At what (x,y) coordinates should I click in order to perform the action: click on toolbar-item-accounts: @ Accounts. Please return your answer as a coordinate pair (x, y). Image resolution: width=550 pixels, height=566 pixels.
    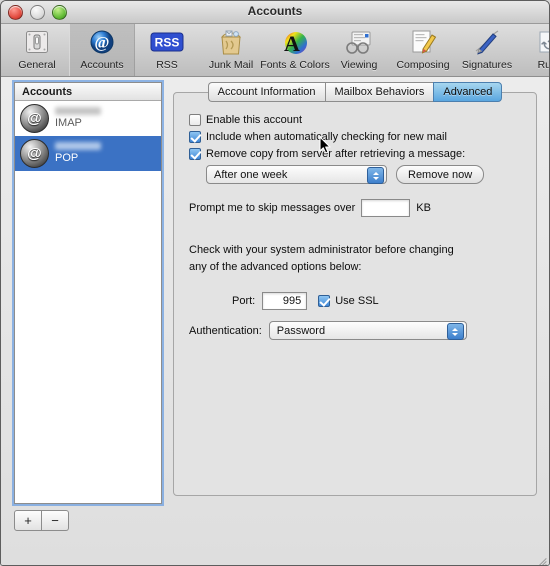
    Looking at the image, I should click on (102, 50).